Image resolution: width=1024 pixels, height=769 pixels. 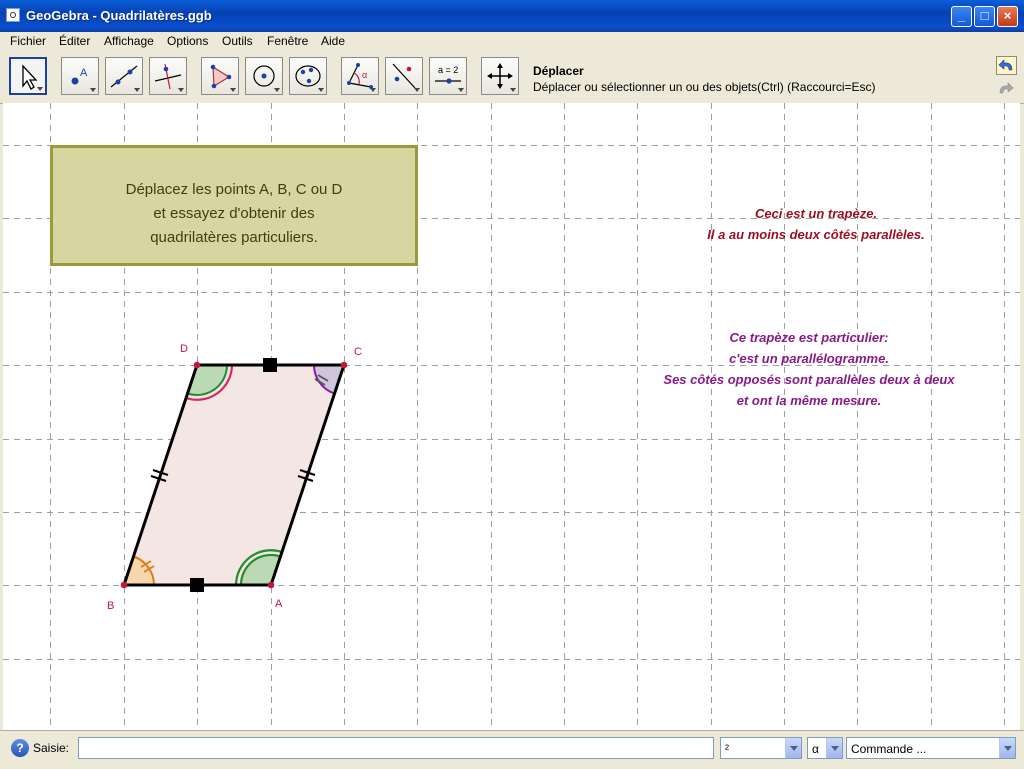 I want to click on move-graphics-view-icon, so click(x=500, y=76).